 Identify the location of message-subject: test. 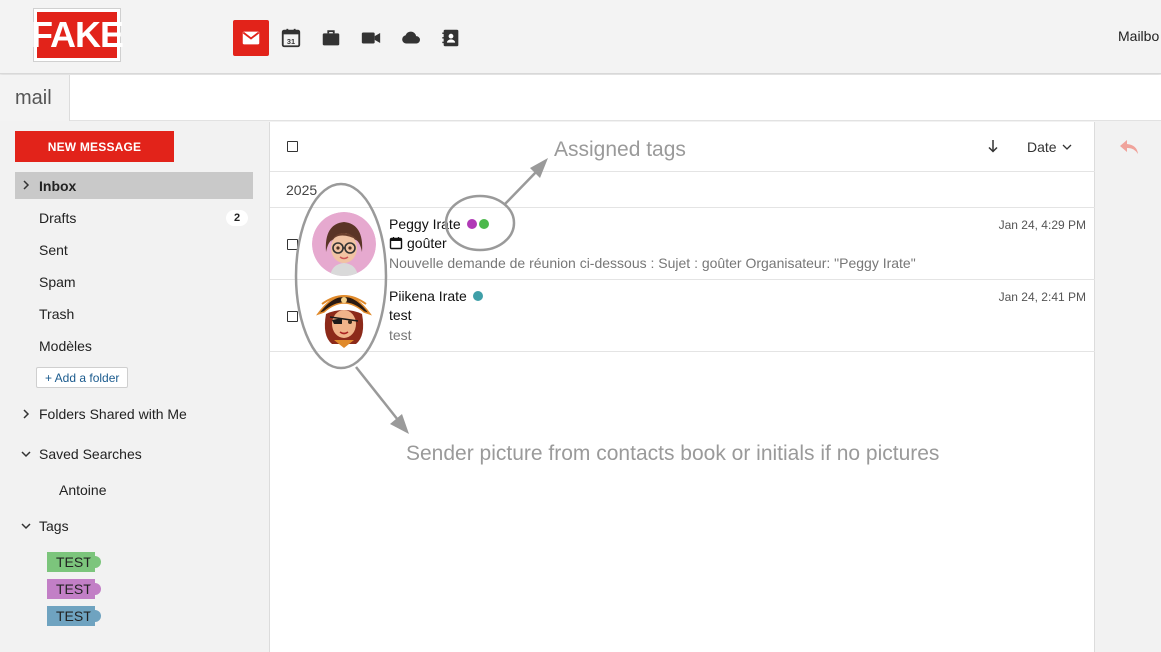
(400, 315).